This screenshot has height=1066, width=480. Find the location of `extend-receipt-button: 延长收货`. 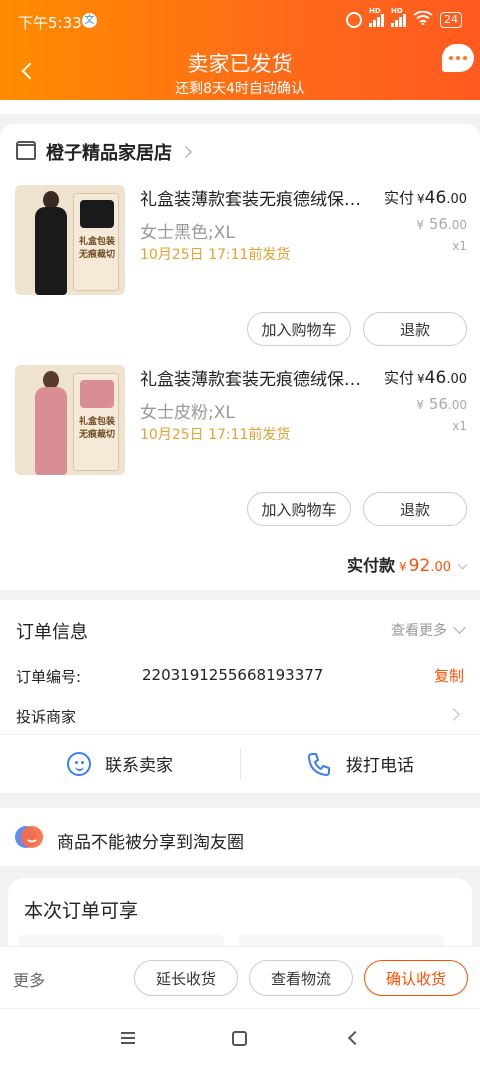

extend-receipt-button: 延长收货 is located at coordinates (186, 978).